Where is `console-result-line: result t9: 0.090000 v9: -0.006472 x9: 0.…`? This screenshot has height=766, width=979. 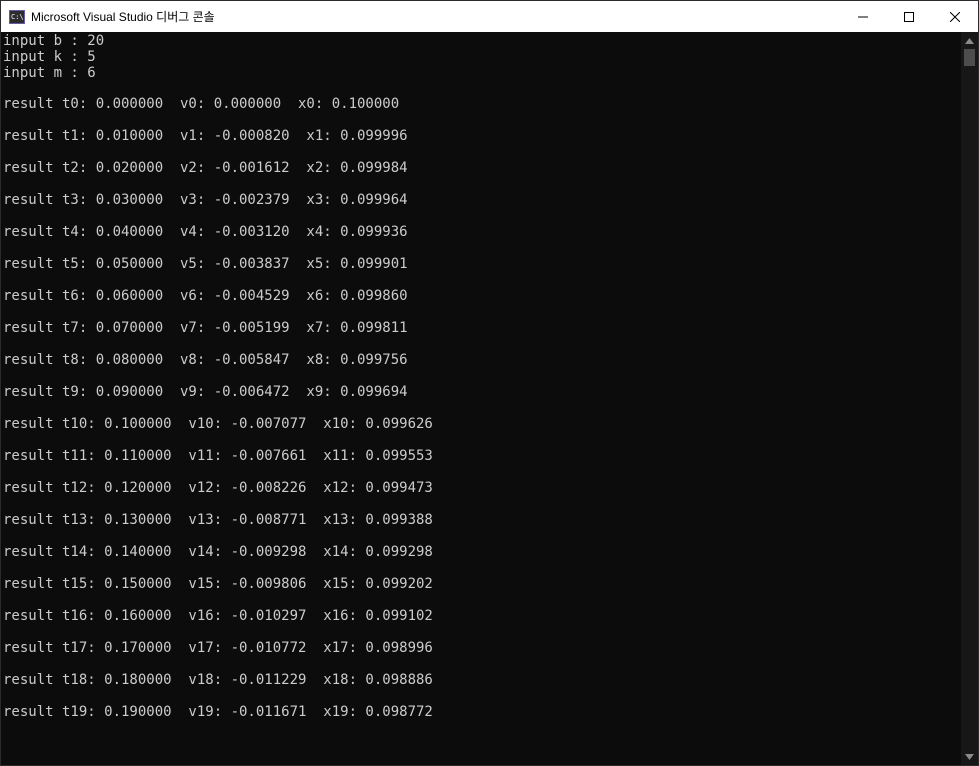 console-result-line: result t9: 0.090000 v9: -0.006472 x9: 0.… is located at coordinates (205, 392).